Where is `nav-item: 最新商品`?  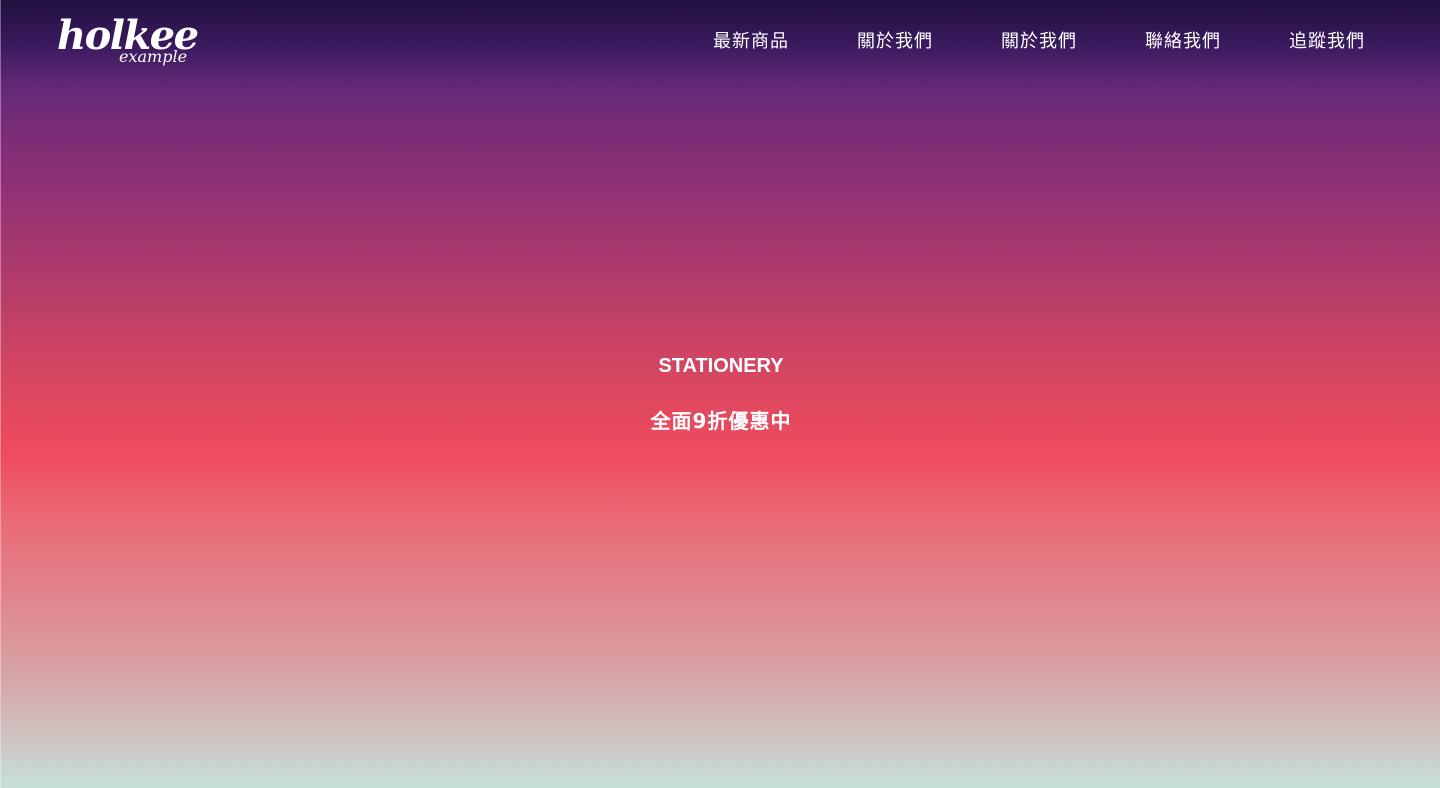 nav-item: 最新商品 is located at coordinates (751, 42).